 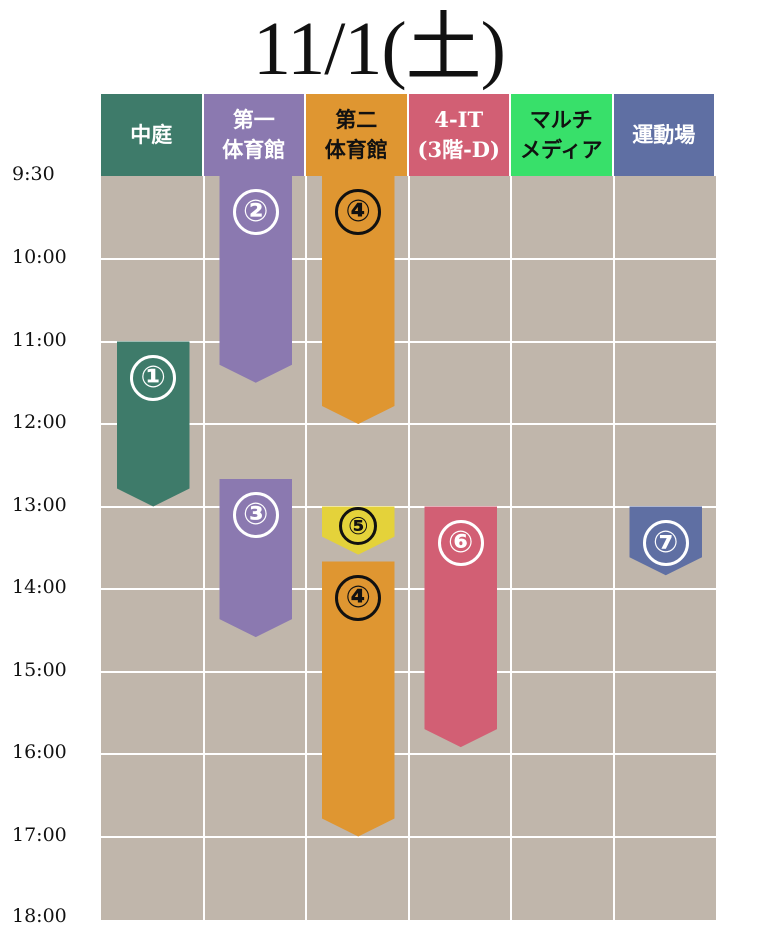 I want to click on time-label: 15:00, so click(x=39, y=669).